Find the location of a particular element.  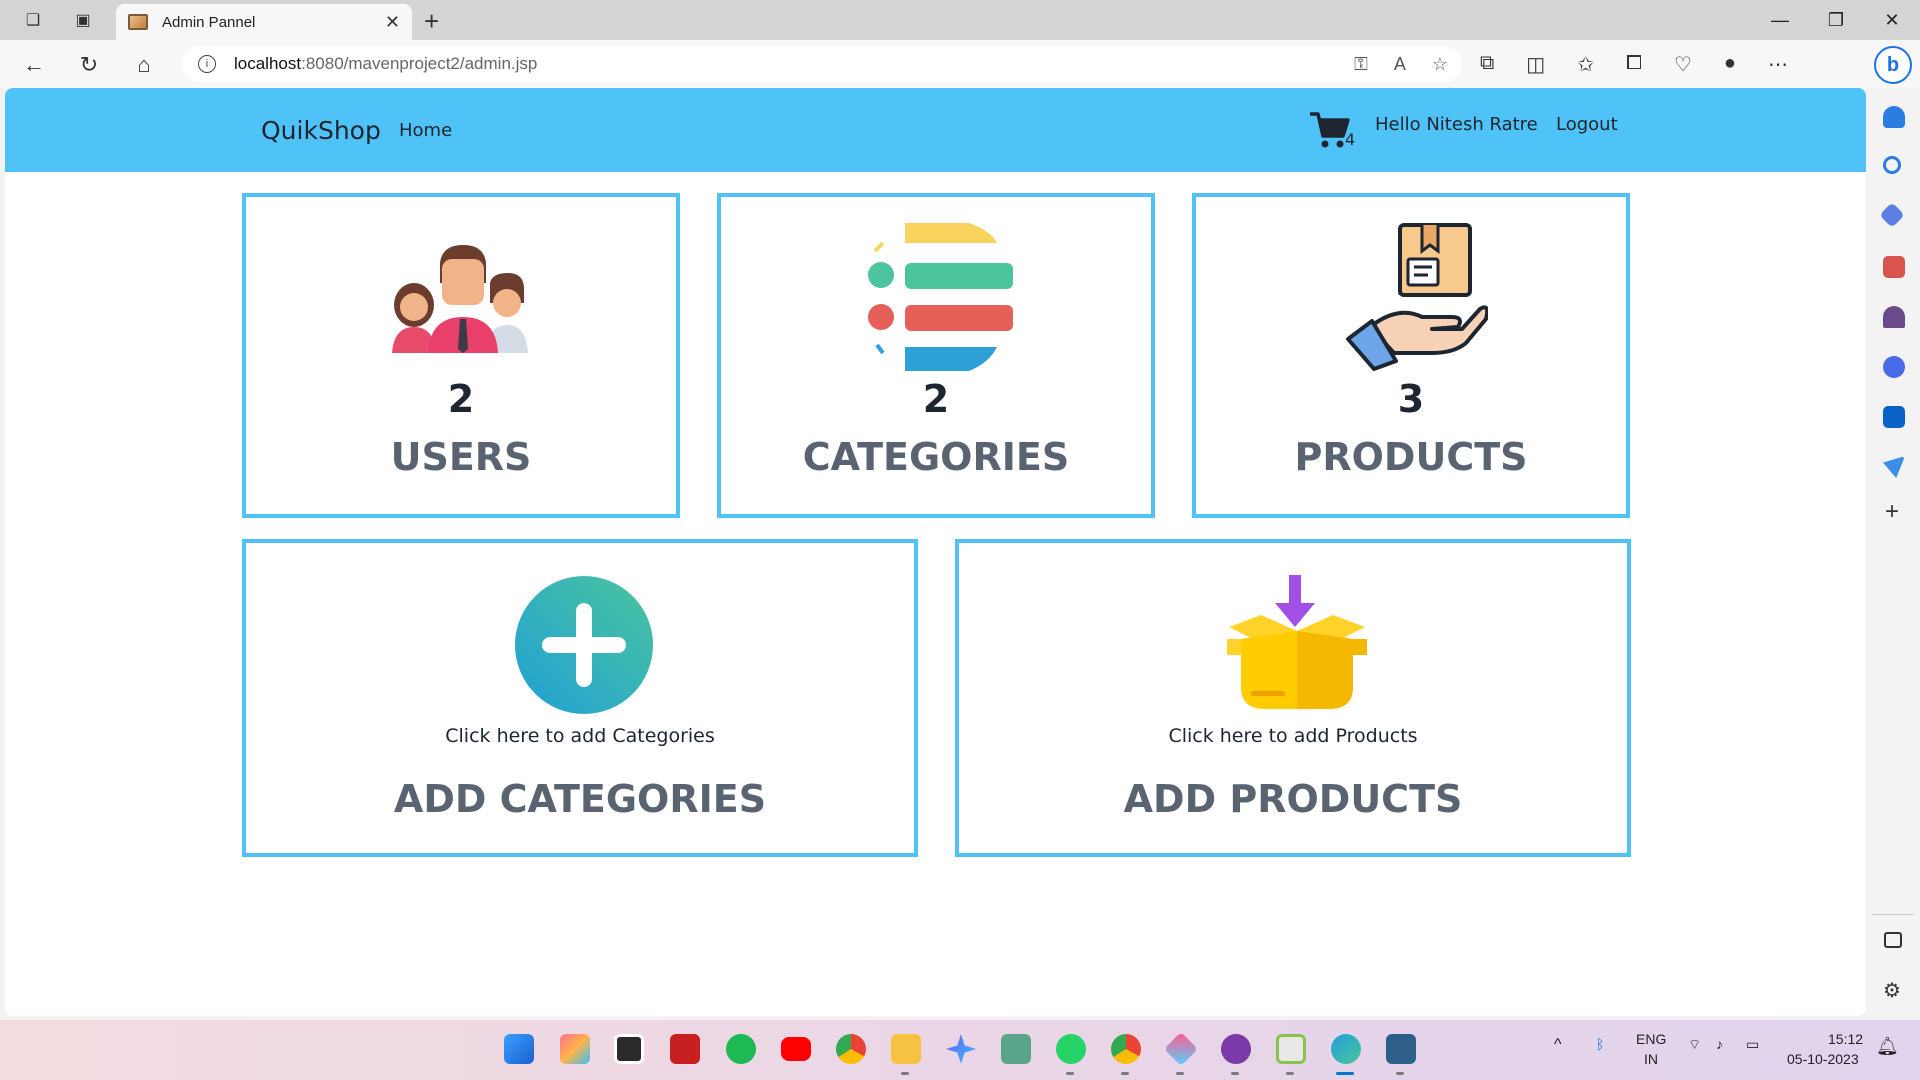

wifi-icon: ⌔ is located at coordinates (1694, 1045).